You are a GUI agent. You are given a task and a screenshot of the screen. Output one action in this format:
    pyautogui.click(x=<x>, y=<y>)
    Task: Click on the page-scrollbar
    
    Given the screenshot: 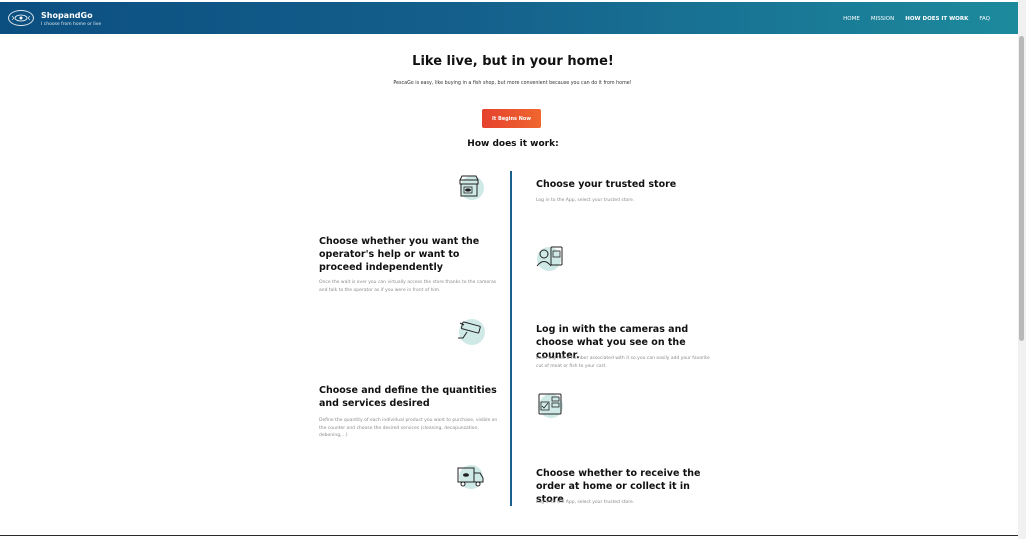 What is the action you would take?
    pyautogui.click(x=1022, y=269)
    